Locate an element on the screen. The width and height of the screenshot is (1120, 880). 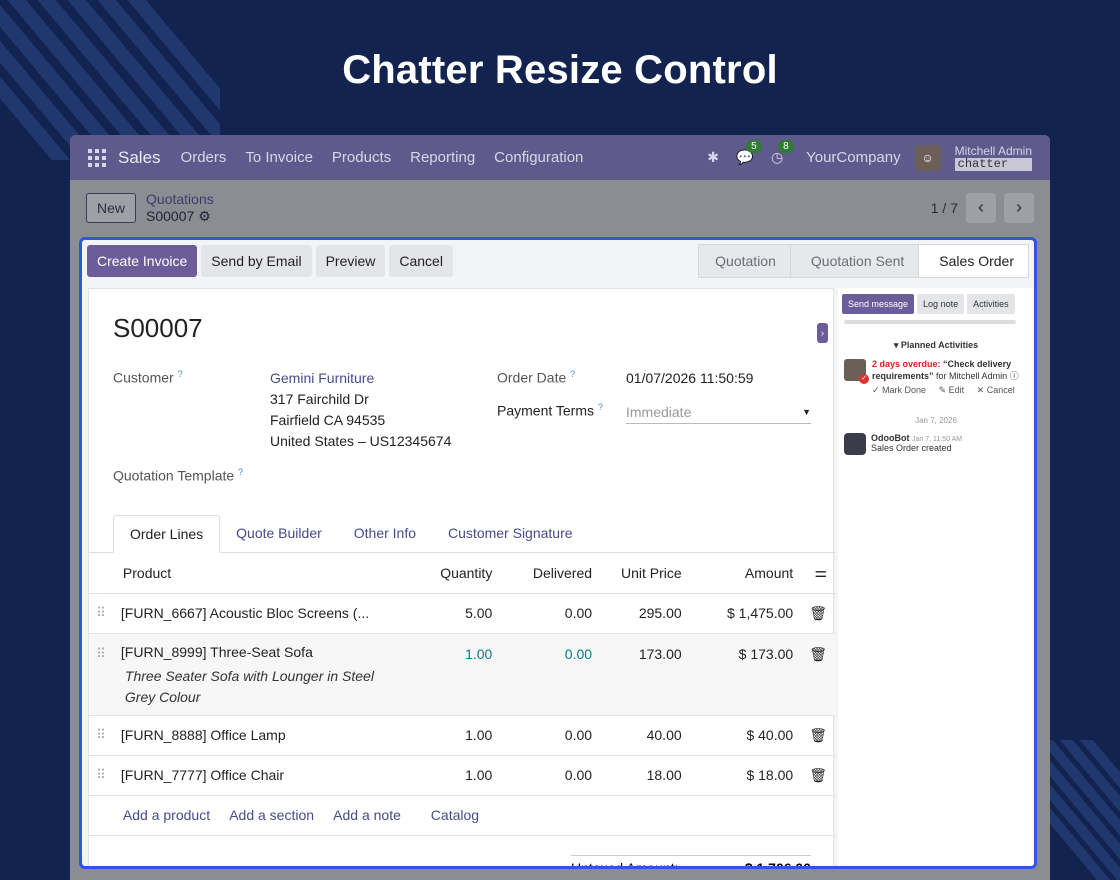
menu-to-invoice: To Invoice is located at coordinates (279, 157).